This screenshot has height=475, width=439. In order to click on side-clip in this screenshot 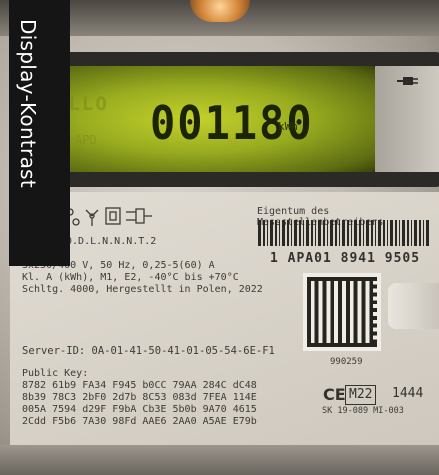, I will do `click(413, 306)`.